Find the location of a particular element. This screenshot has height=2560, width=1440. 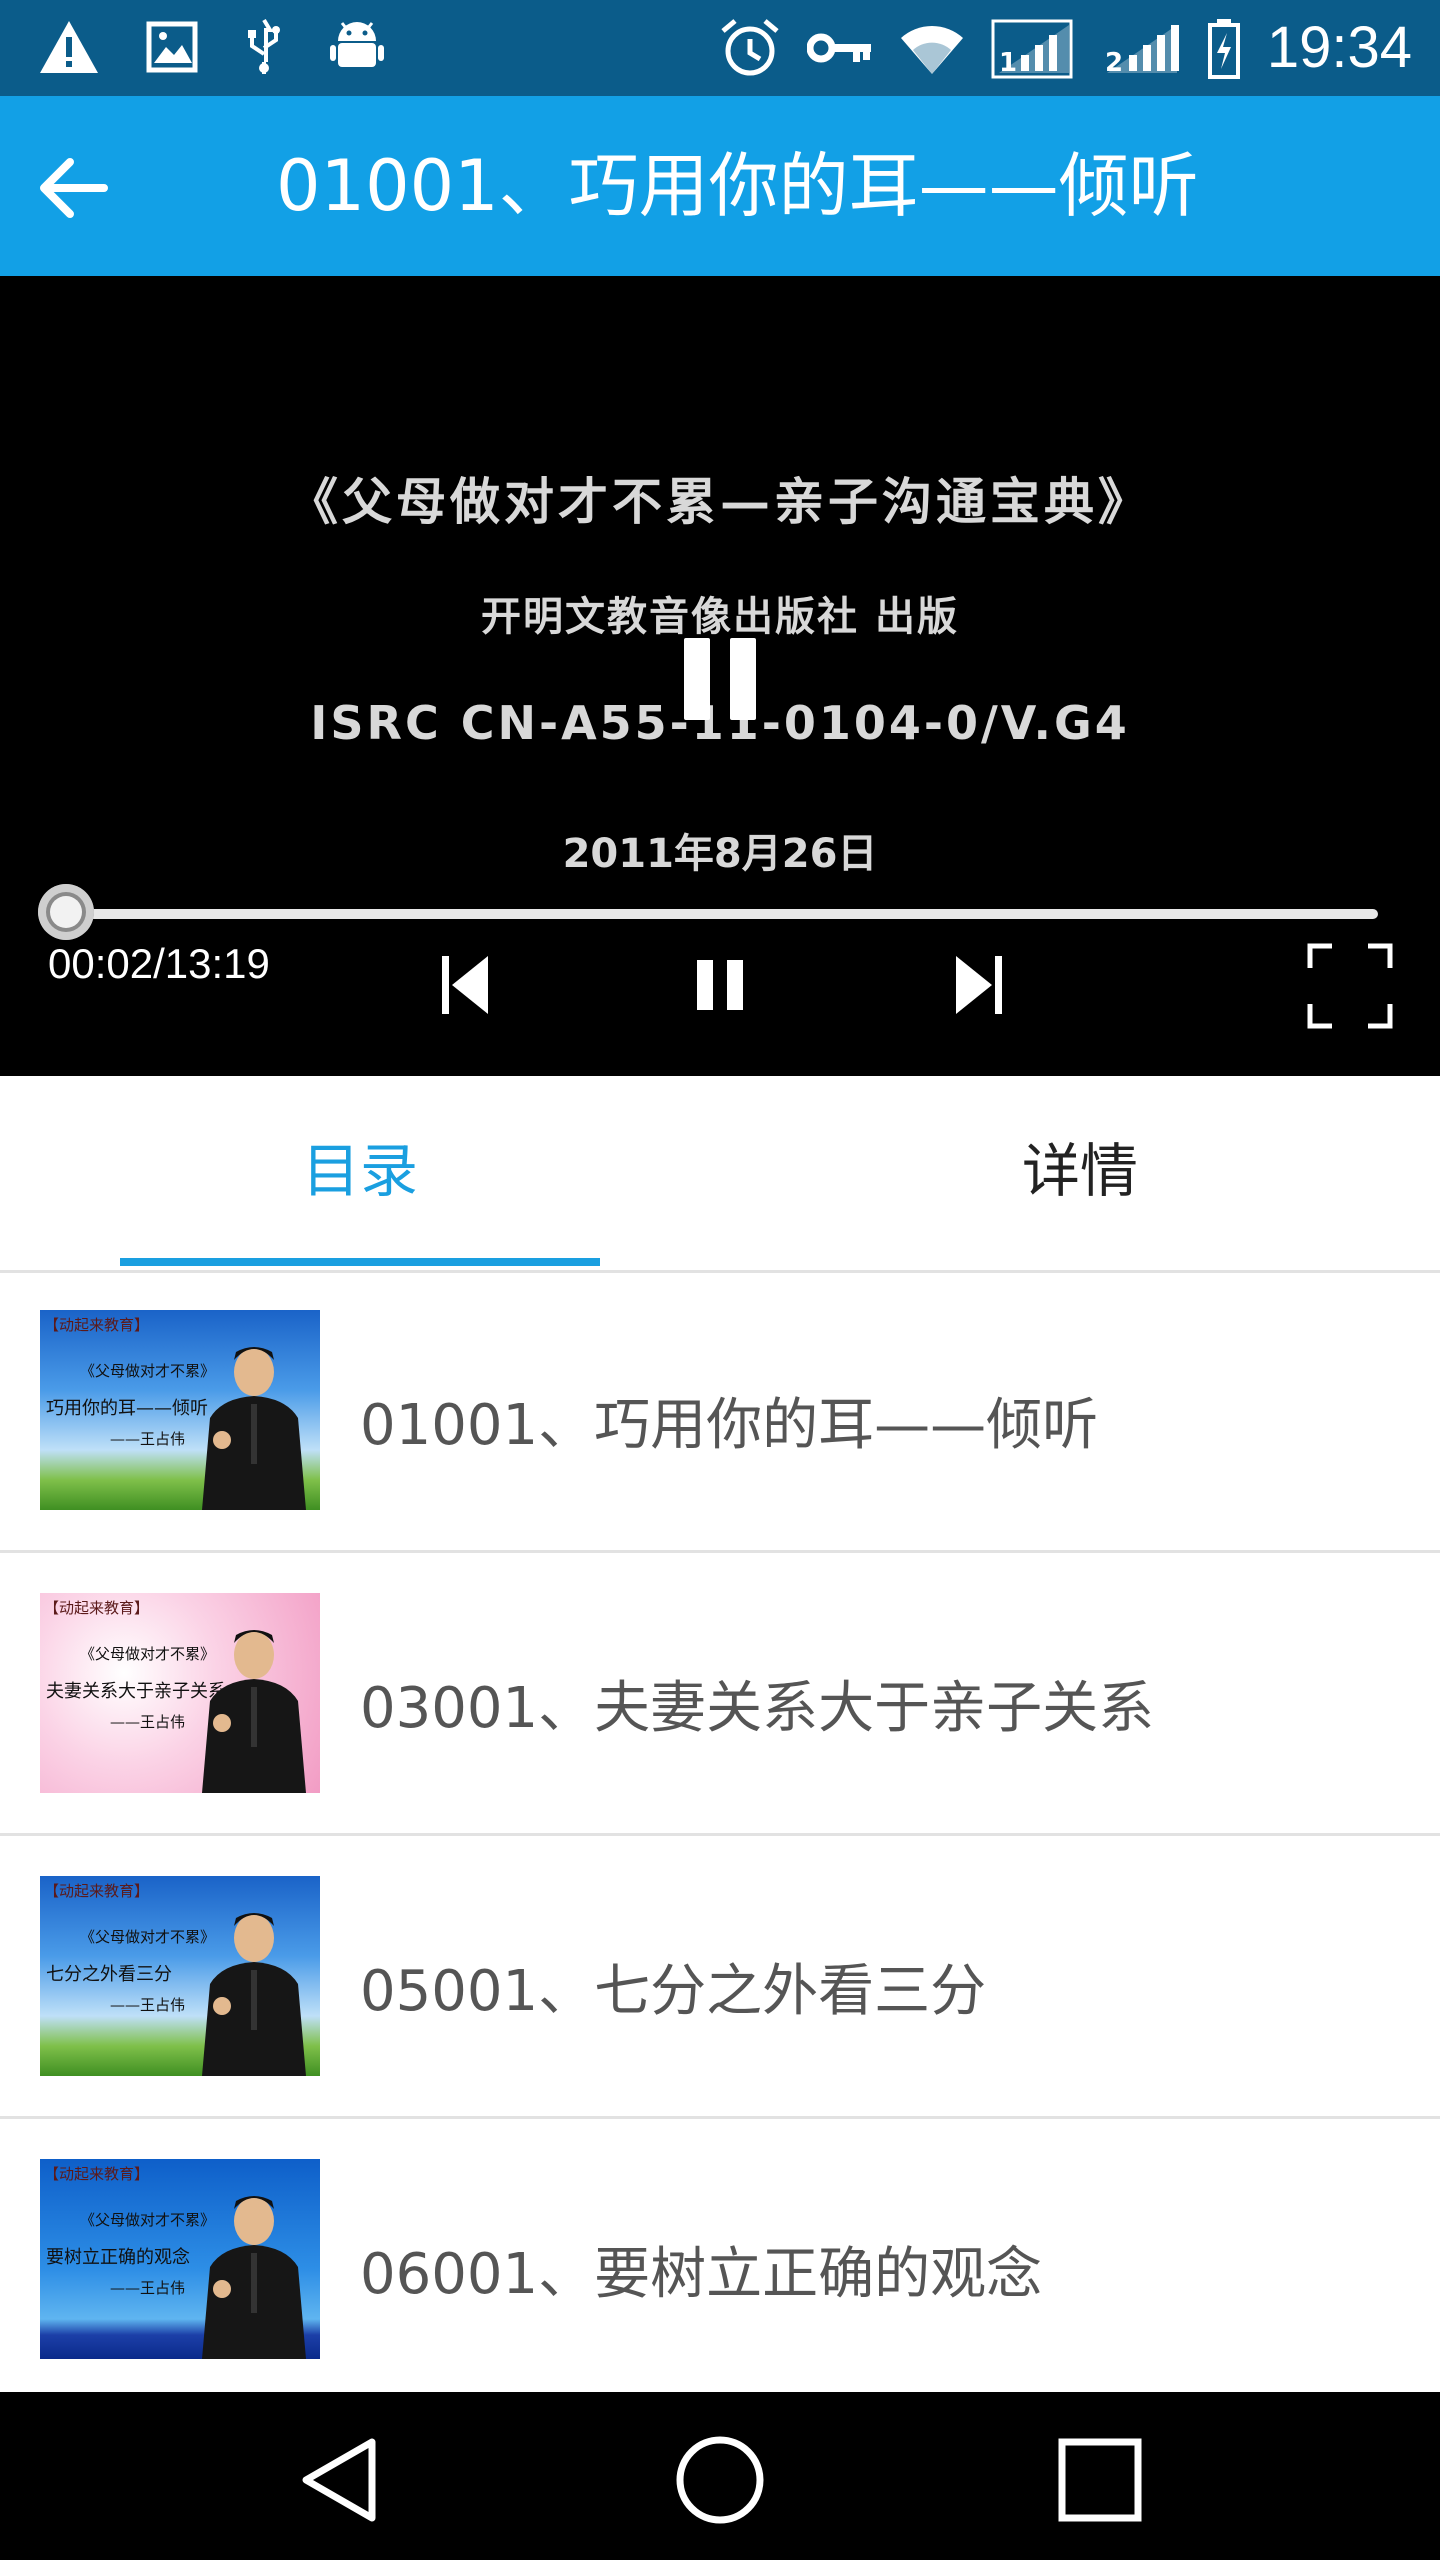

status-time: 19:34 is located at coordinates (1339, 47).